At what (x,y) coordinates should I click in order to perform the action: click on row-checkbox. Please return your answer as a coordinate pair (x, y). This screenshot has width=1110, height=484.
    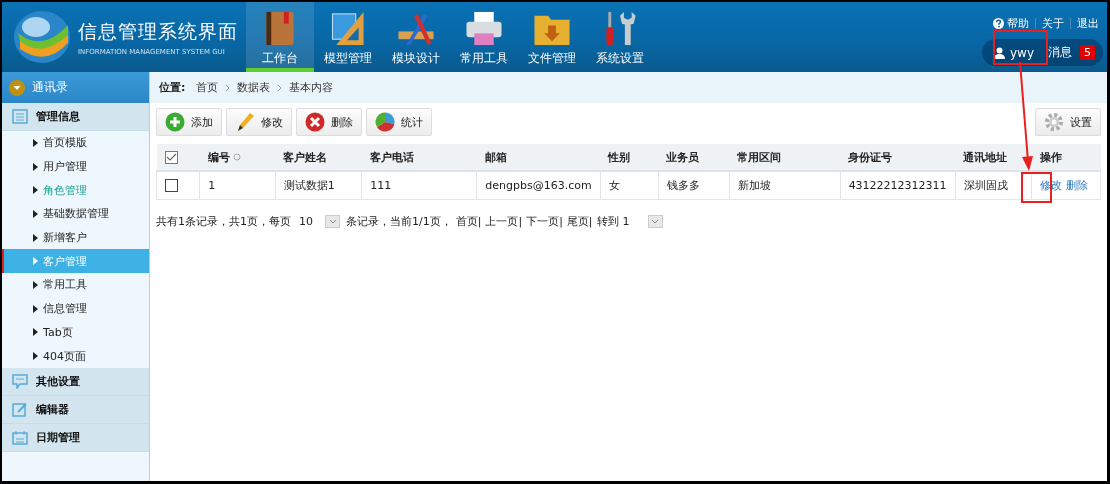
    Looking at the image, I should click on (171, 186).